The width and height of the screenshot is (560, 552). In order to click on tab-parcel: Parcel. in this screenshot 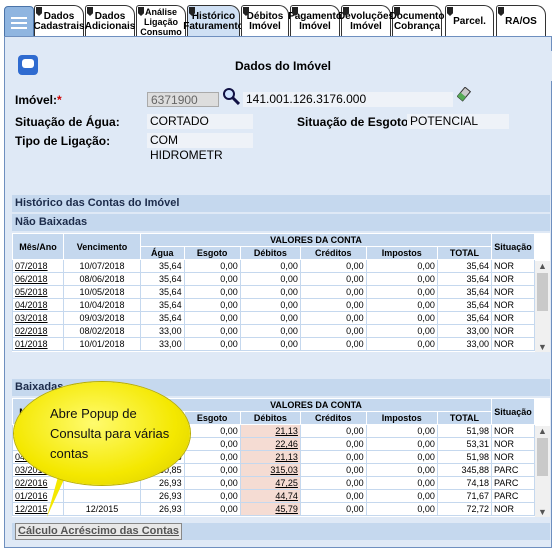, I will do `click(469, 21)`.